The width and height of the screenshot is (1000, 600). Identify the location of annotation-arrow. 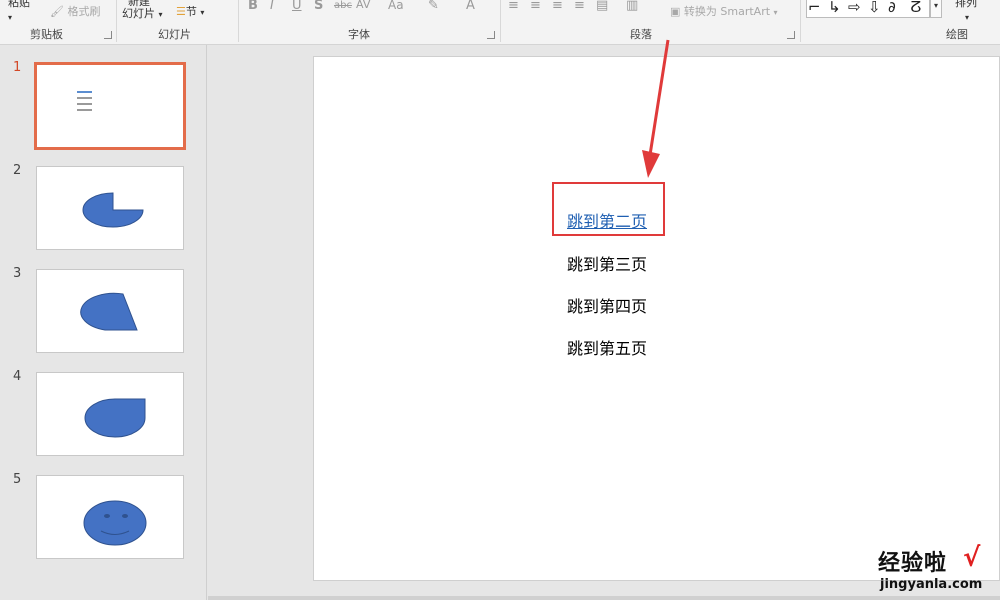
(656, 108).